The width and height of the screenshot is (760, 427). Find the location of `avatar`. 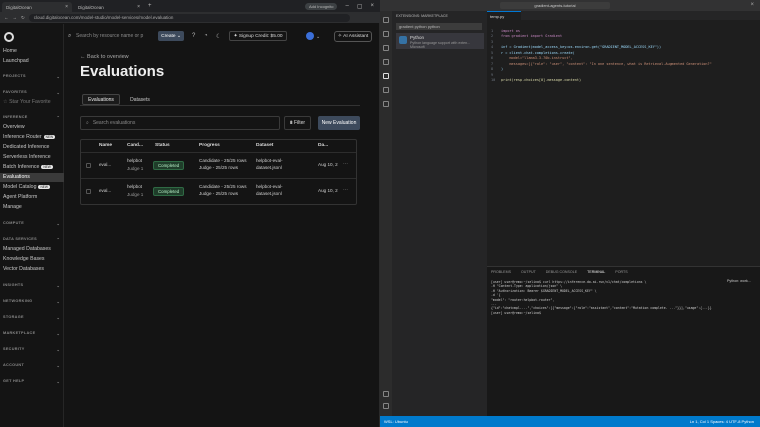

avatar is located at coordinates (310, 36).